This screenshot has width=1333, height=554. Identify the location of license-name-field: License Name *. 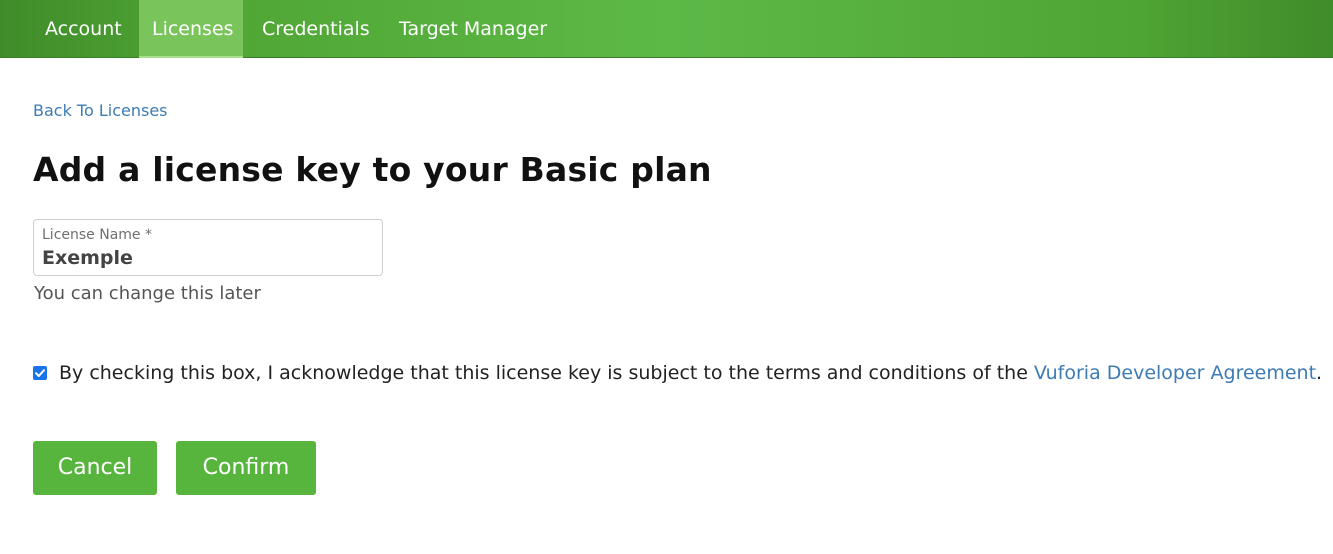
(208, 247).